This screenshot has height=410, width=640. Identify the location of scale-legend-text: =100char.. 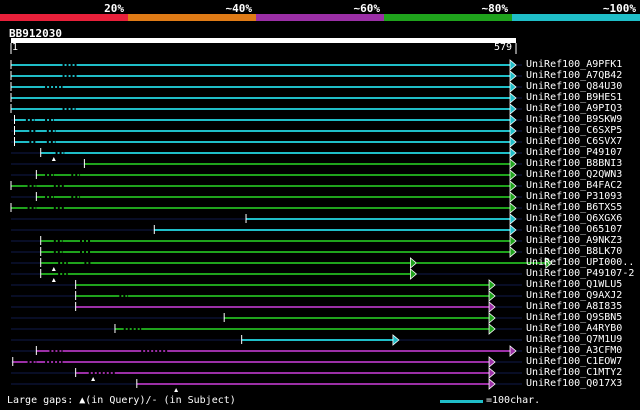
(513, 400).